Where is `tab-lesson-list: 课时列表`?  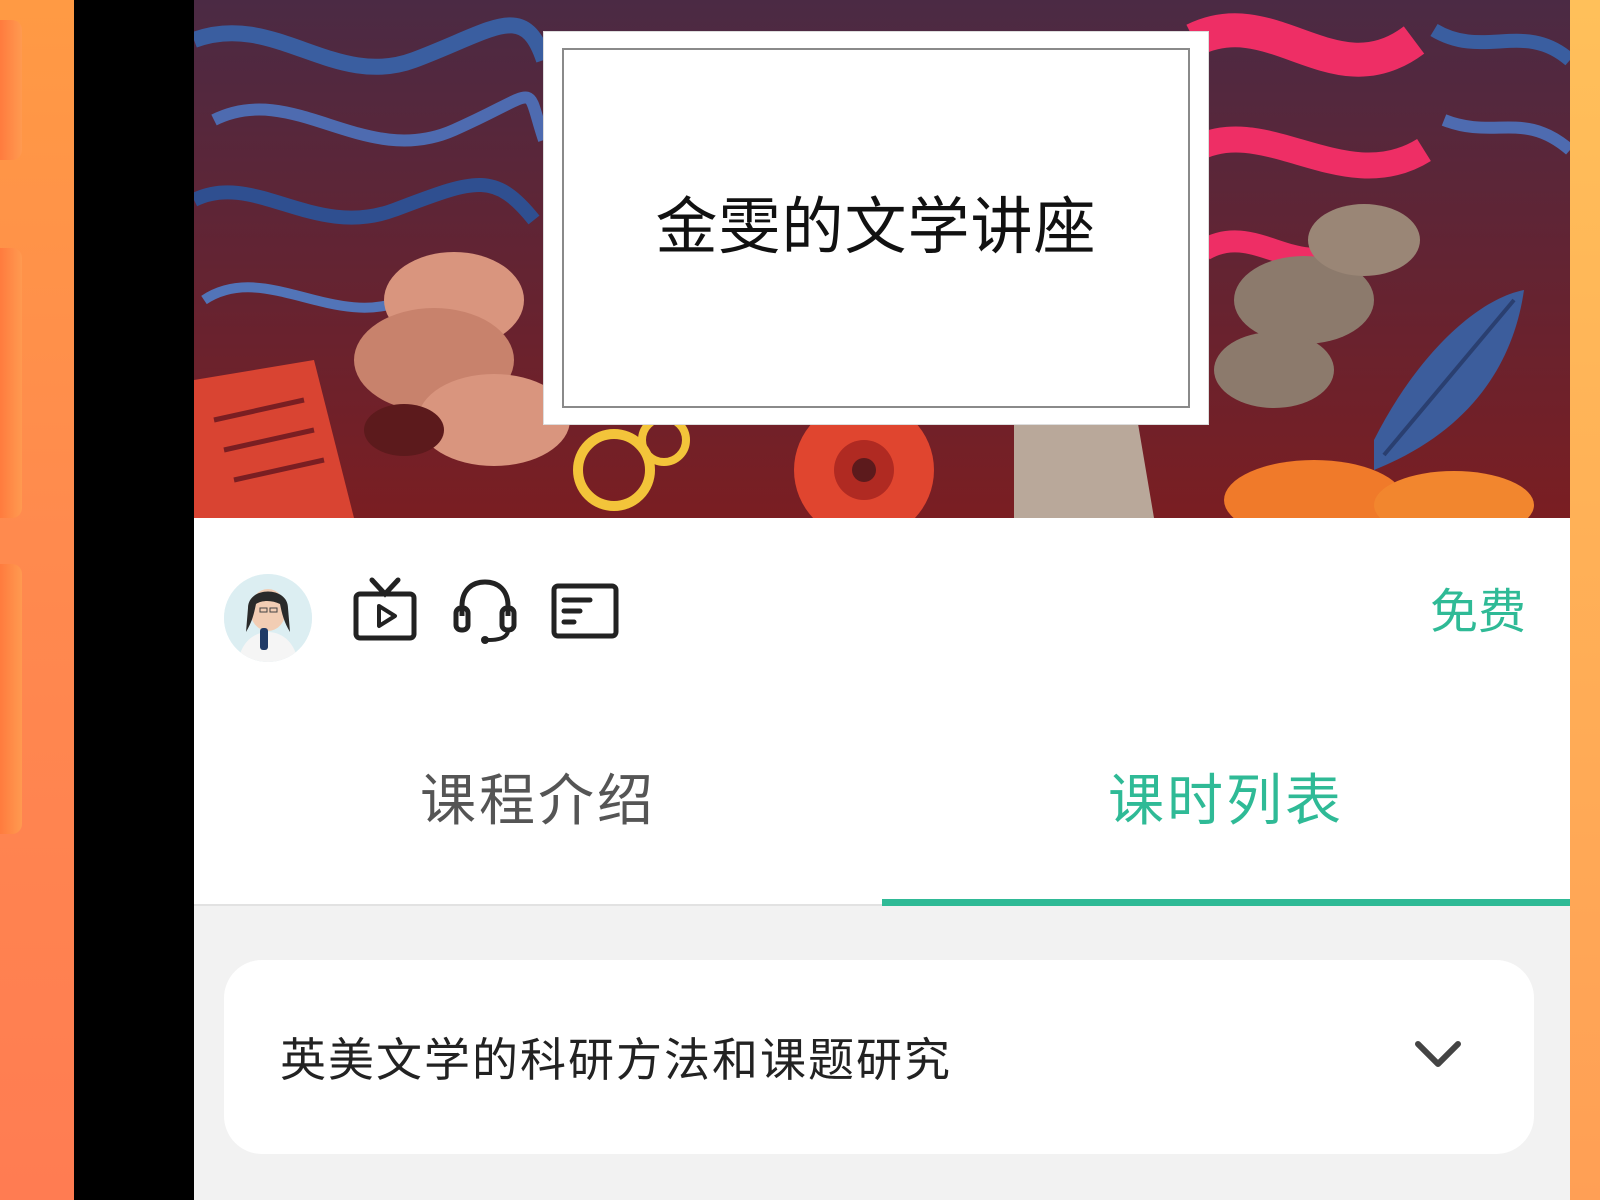
tab-lesson-list: 课时列表 is located at coordinates (1226, 796).